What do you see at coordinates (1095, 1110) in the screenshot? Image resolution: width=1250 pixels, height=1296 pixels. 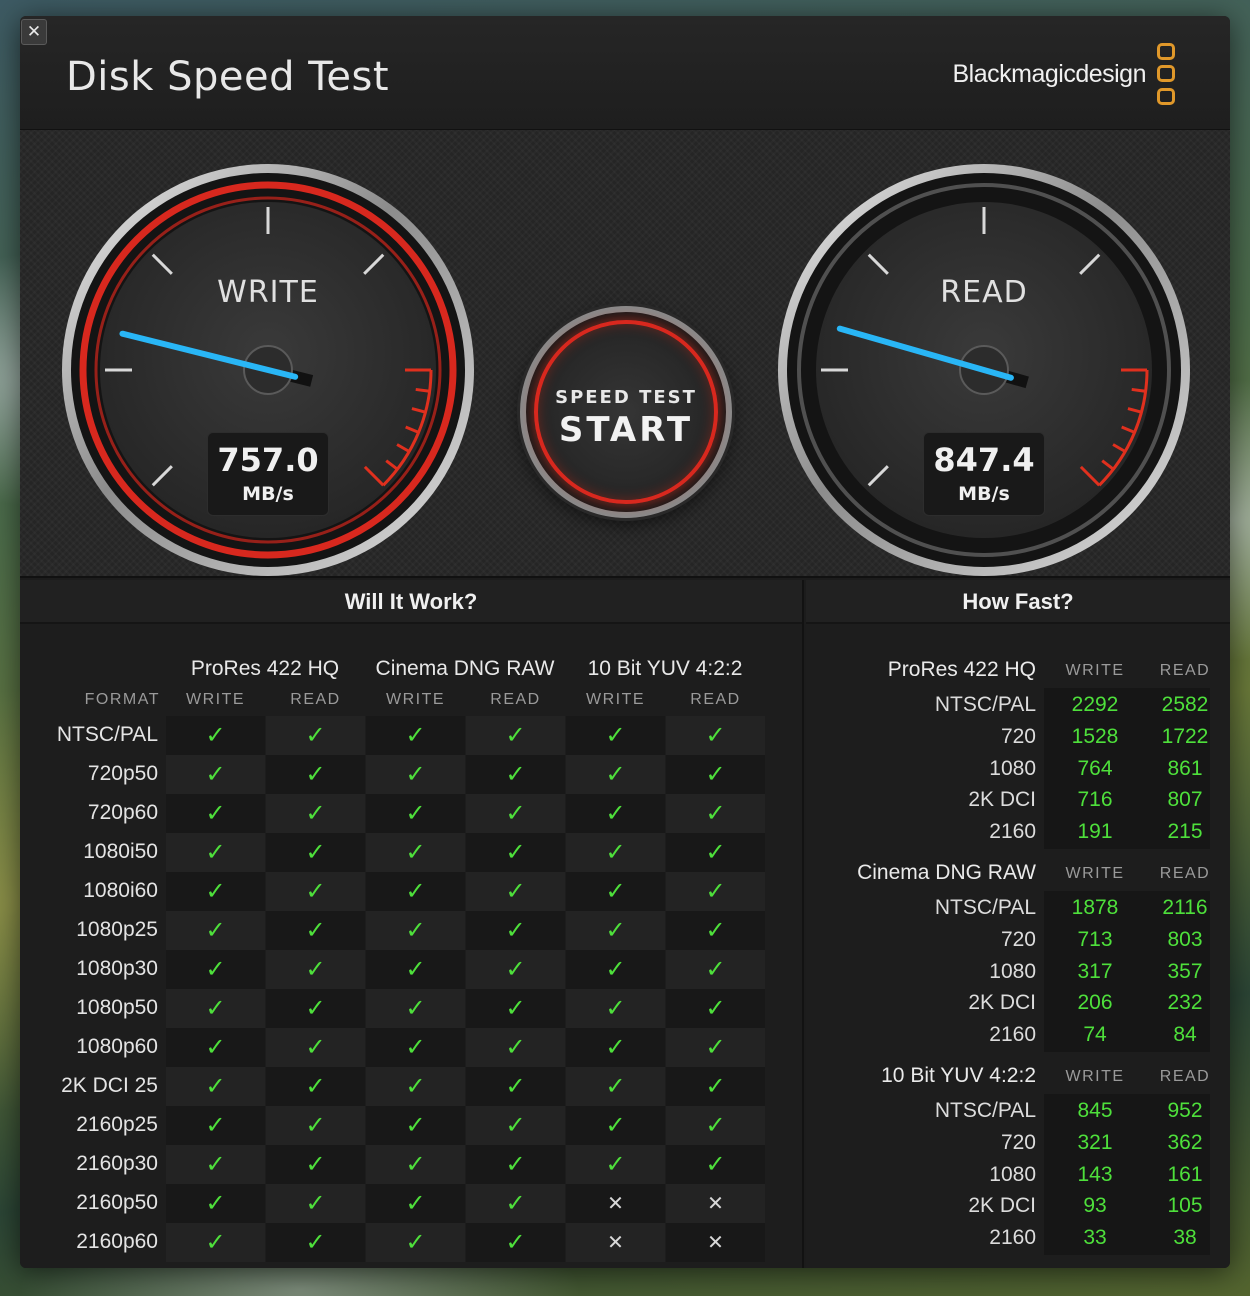 I see `how-fast-write-value: 845` at bounding box center [1095, 1110].